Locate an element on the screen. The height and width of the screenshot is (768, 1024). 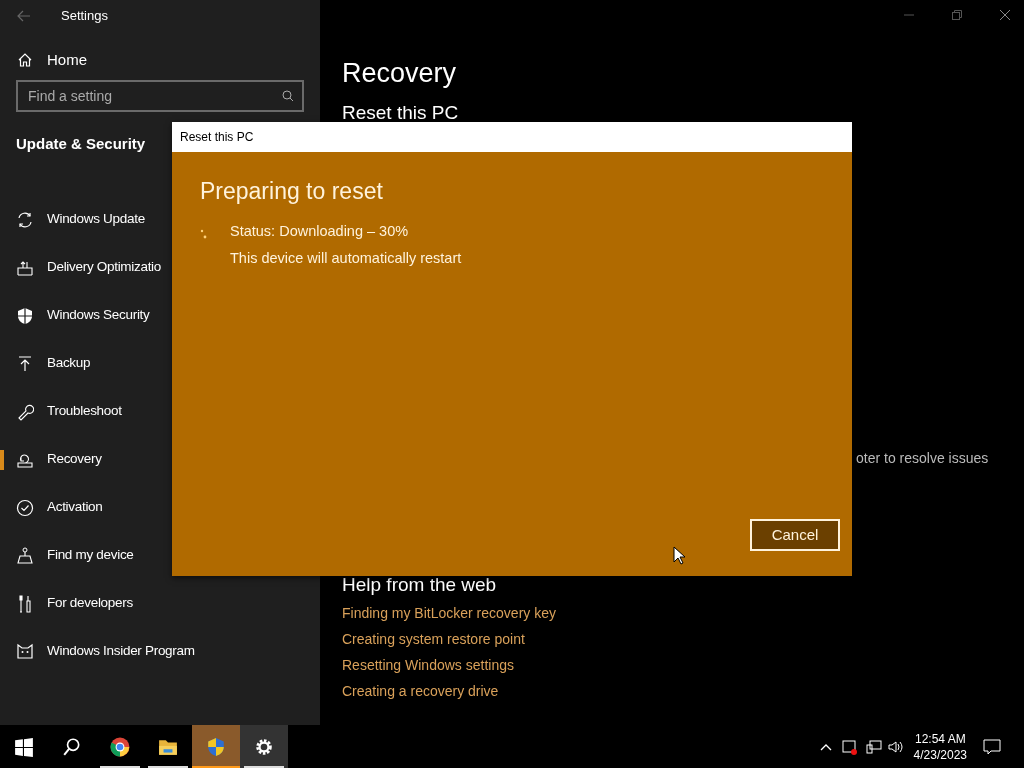
clock-time: 12:54 AM is located at coordinates (940, 738).